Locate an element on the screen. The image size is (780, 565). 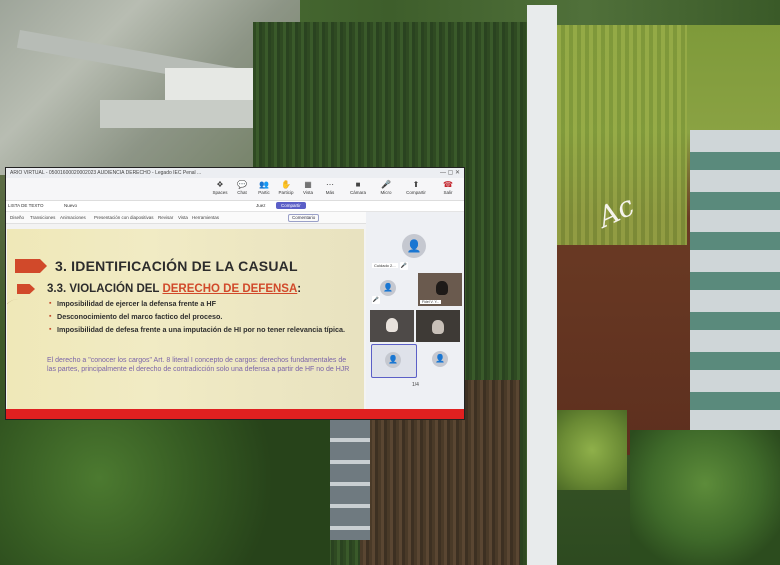
slide-title: 3. IDENTIFICACIÓN DE LA CASUAL is located at coordinates (176, 266).